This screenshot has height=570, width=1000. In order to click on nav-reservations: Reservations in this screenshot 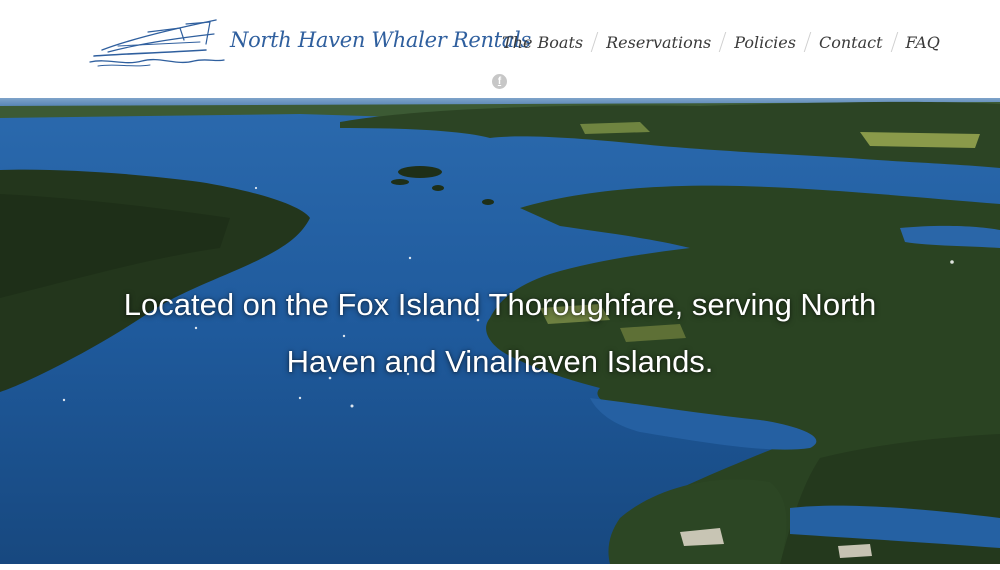, I will do `click(658, 42)`.